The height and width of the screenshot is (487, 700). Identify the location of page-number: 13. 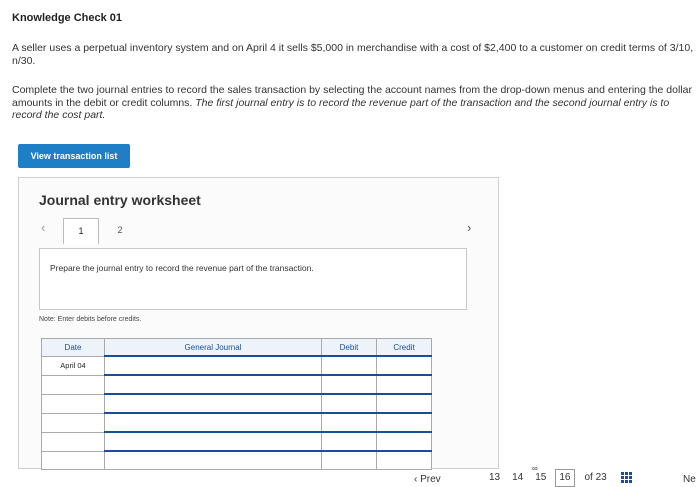
(494, 477).